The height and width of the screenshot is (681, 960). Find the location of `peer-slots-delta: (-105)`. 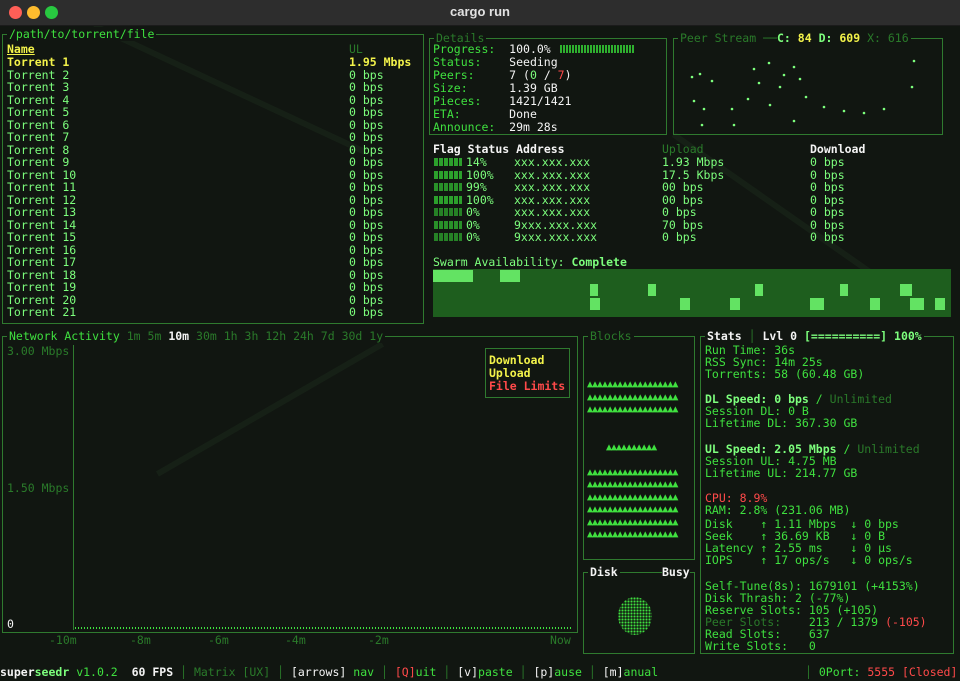

peer-slots-delta: (-105) is located at coordinates (906, 622).